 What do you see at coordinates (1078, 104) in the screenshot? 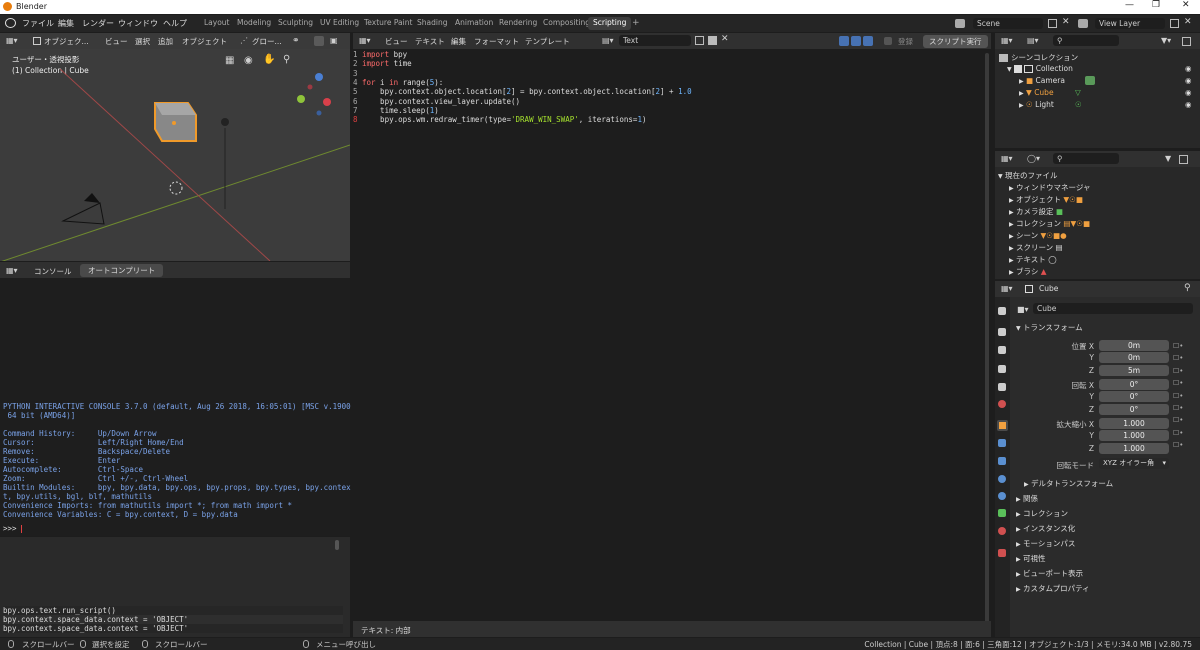
I see `light-data-icon: ☉` at bounding box center [1078, 104].